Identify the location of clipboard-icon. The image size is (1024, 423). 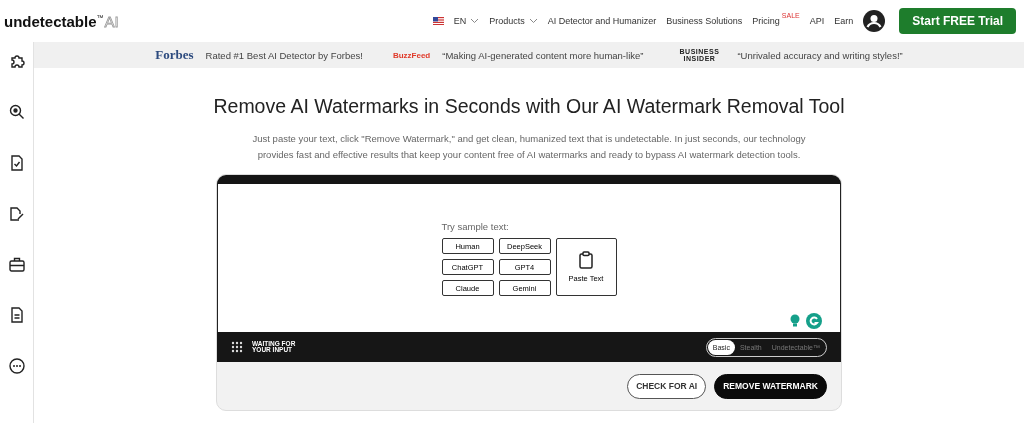
(586, 260).